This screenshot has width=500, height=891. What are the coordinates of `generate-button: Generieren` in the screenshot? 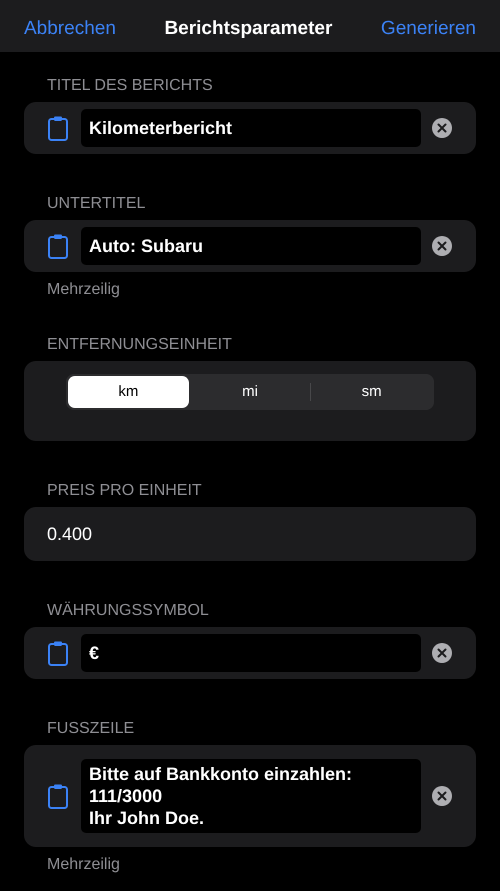 It's located at (428, 29).